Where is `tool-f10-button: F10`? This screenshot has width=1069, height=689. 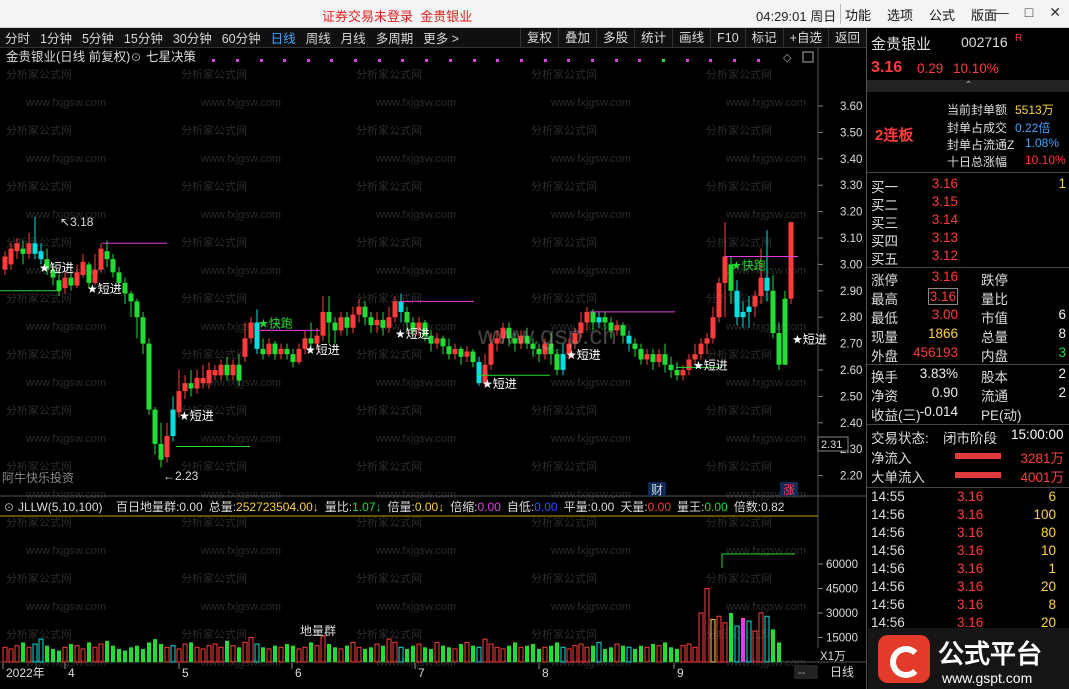 tool-f10-button: F10 is located at coordinates (727, 38).